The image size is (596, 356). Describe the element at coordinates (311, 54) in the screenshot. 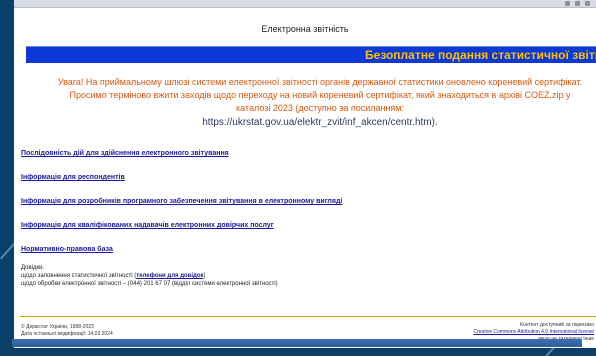

I see `marquee-banner: Безоплатне подання статистичної звітн` at that location.